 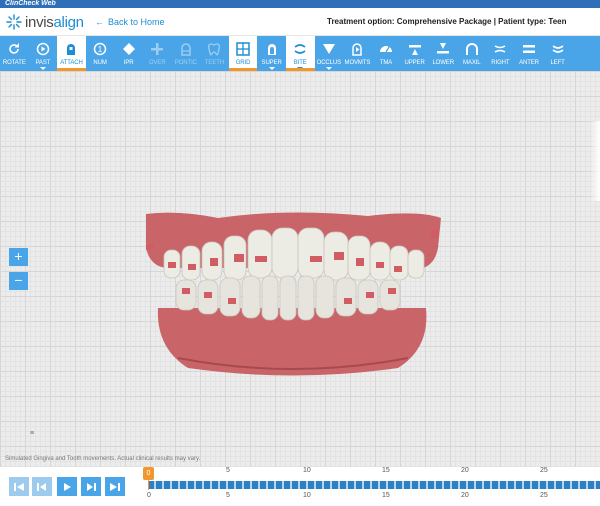 I want to click on grid-icon, so click(x=243, y=49).